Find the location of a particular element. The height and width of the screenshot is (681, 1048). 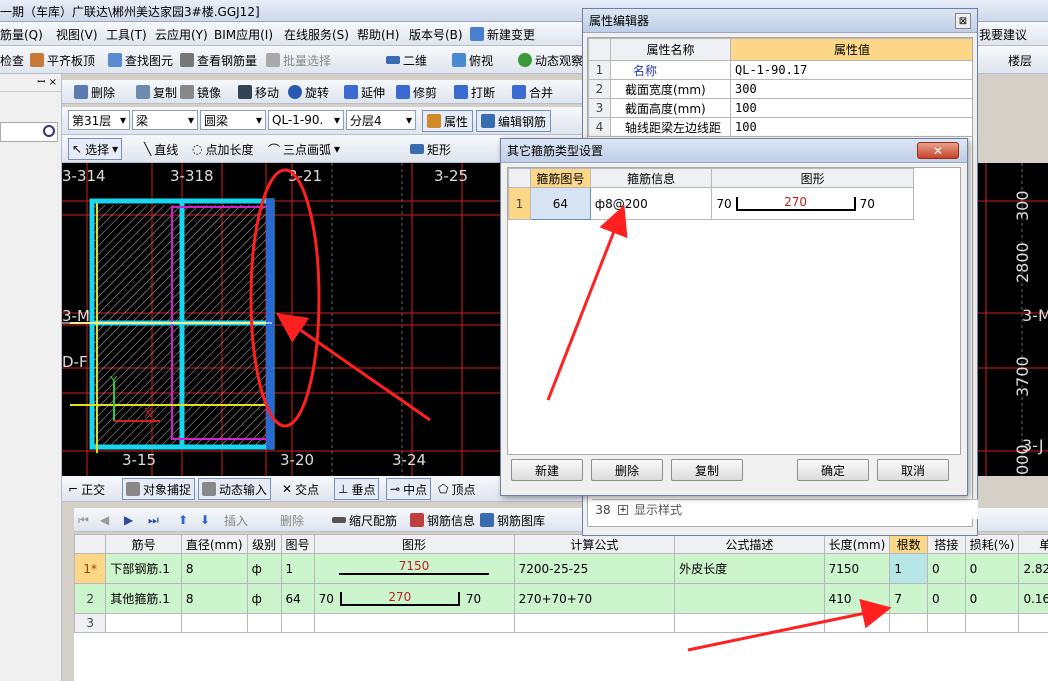

stirrup-code-cell: 64 is located at coordinates (560, 203).